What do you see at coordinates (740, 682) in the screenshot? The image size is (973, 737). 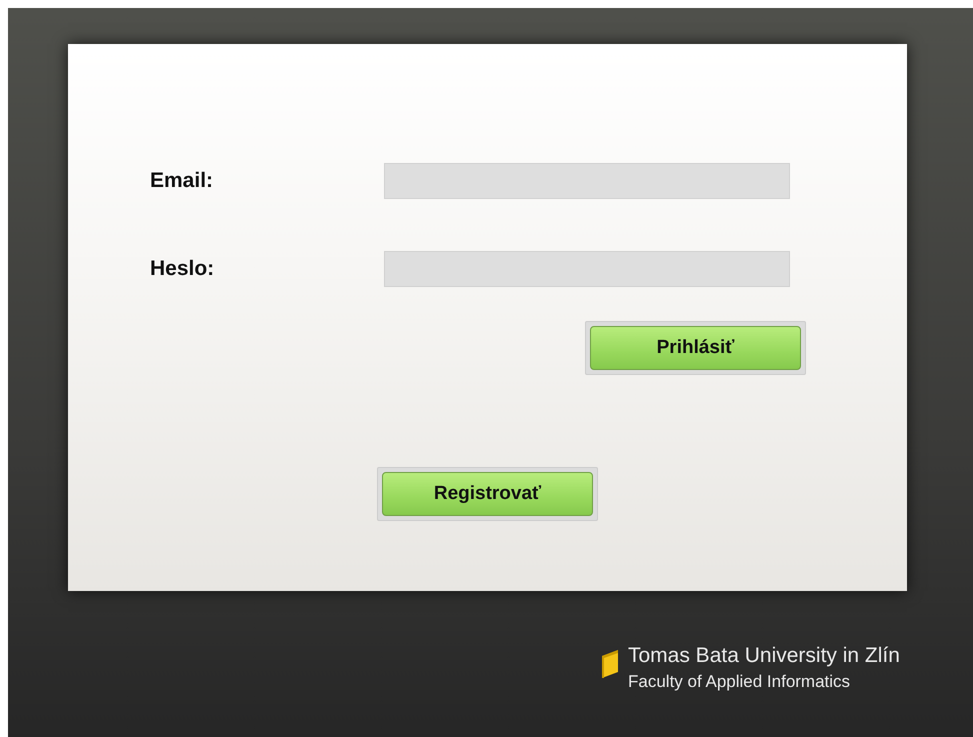 I see `faculty-name: Faculty of Applied Informatics` at bounding box center [740, 682].